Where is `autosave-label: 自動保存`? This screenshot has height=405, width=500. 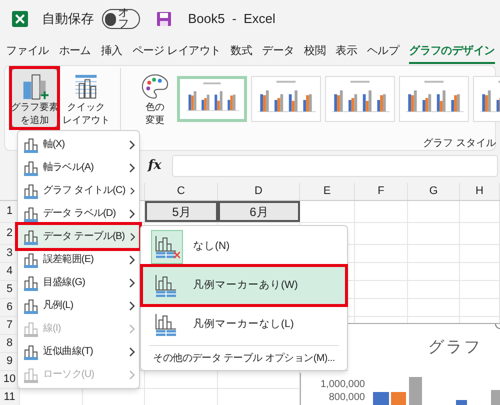
autosave-label: 自動保存 is located at coordinates (68, 19).